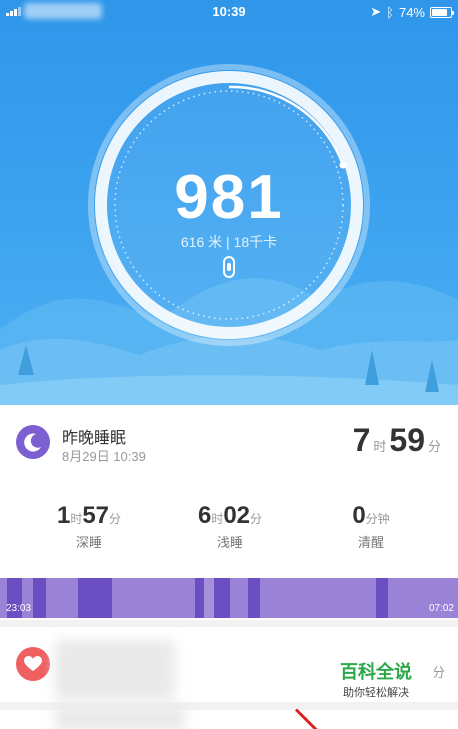 Image resolution: width=458 pixels, height=729 pixels. Describe the element at coordinates (33, 664) in the screenshot. I see `heart-icon` at that location.